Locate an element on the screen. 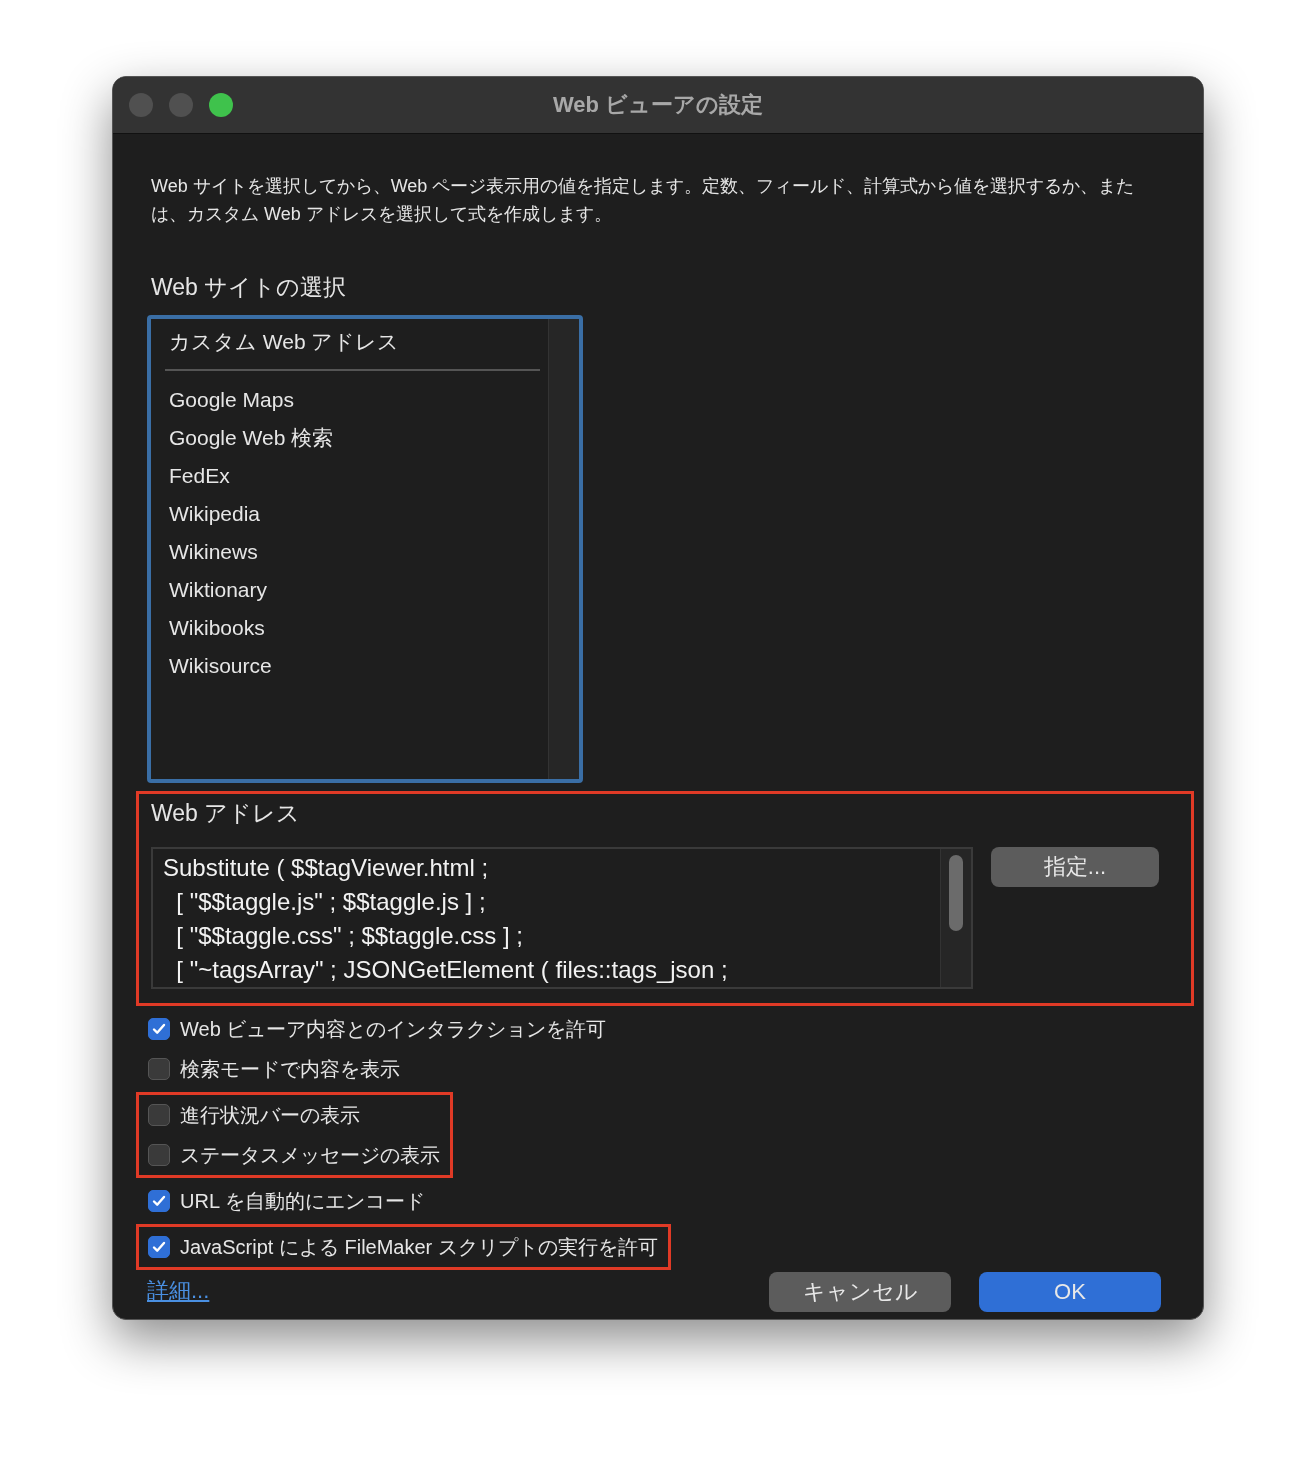 The height and width of the screenshot is (1468, 1316). ok-button: OK is located at coordinates (1070, 1292).